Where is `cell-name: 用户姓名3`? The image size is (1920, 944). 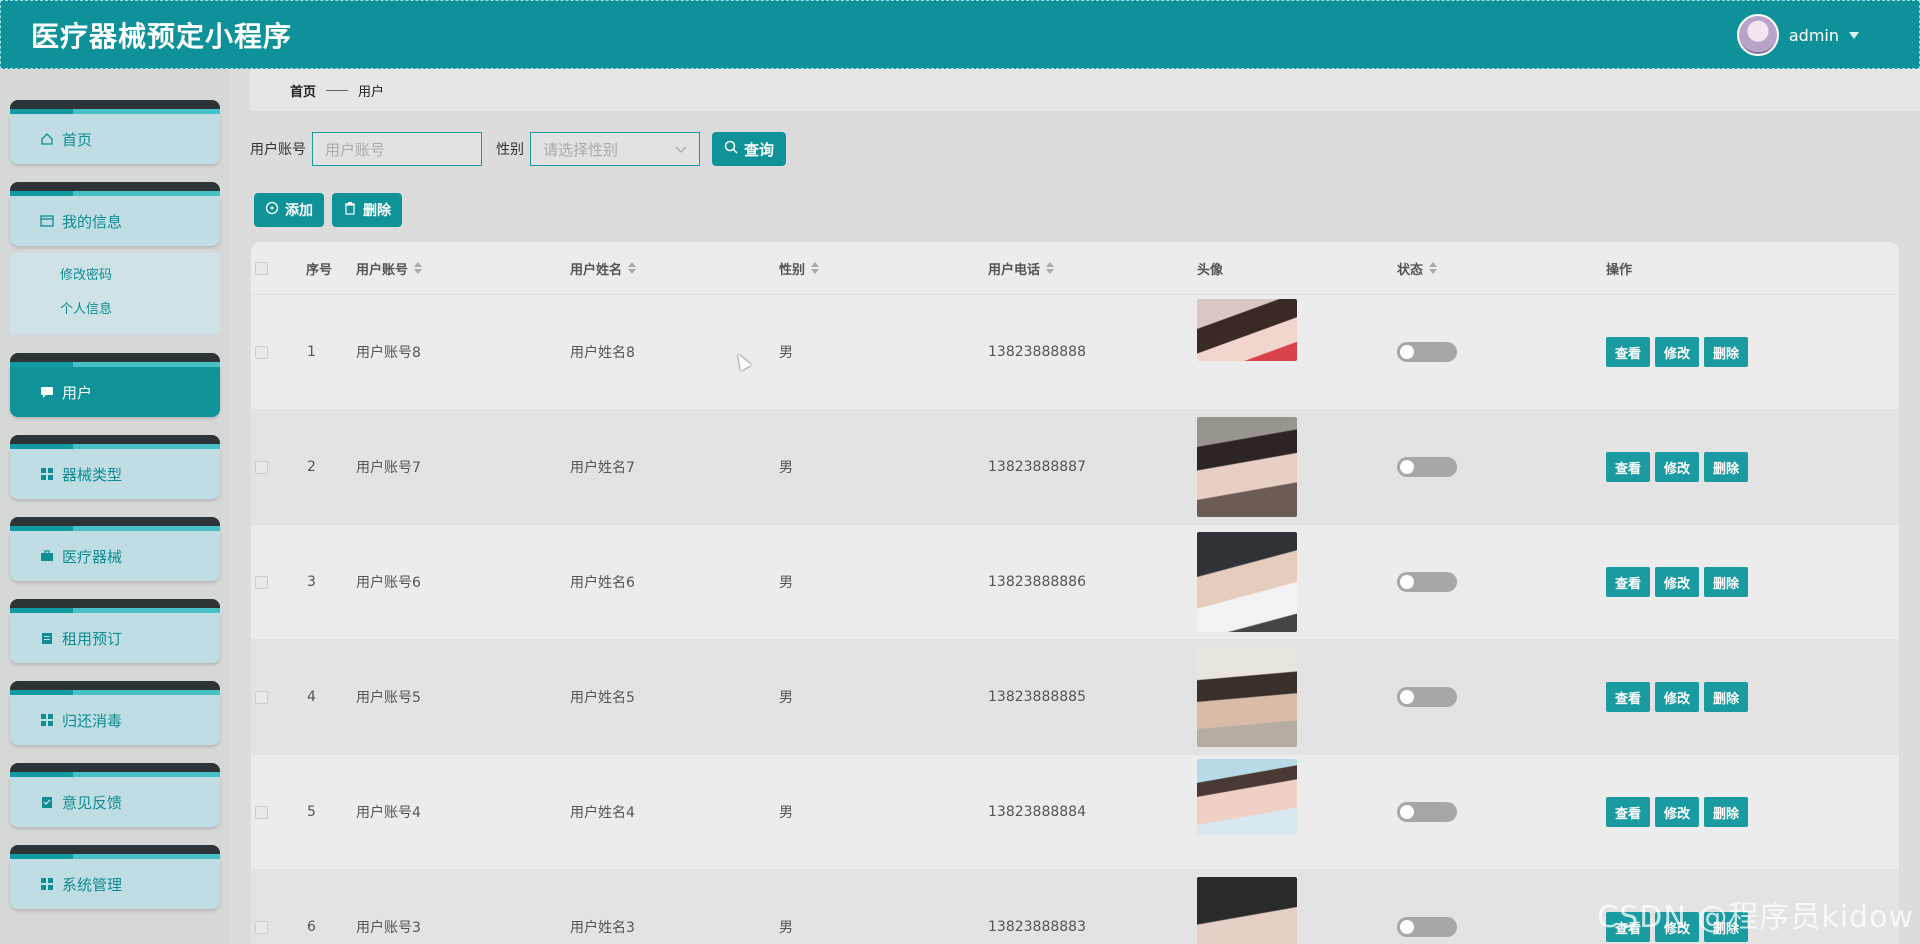 cell-name: 用户姓名3 is located at coordinates (602, 928).